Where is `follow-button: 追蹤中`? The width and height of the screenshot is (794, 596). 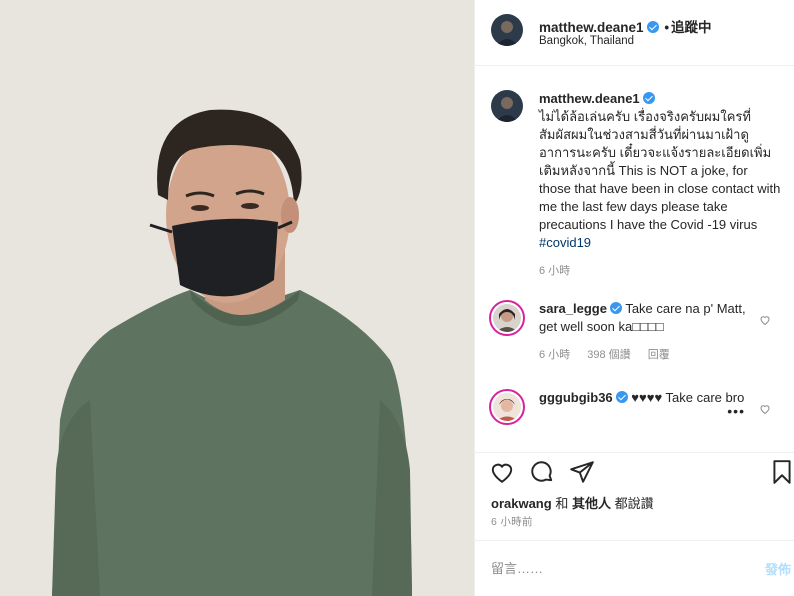
follow-button: 追蹤中 is located at coordinates (691, 27).